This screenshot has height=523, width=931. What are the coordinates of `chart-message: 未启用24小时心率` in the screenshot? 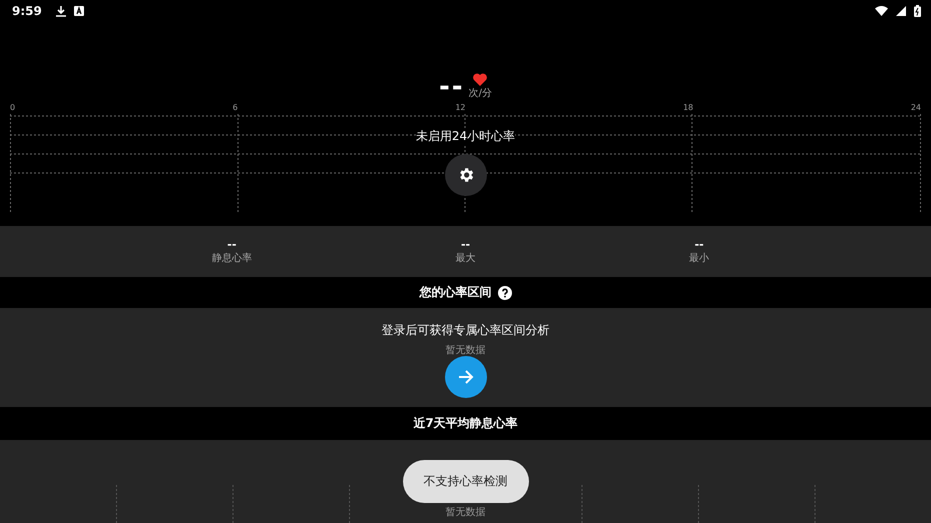 It's located at (466, 136).